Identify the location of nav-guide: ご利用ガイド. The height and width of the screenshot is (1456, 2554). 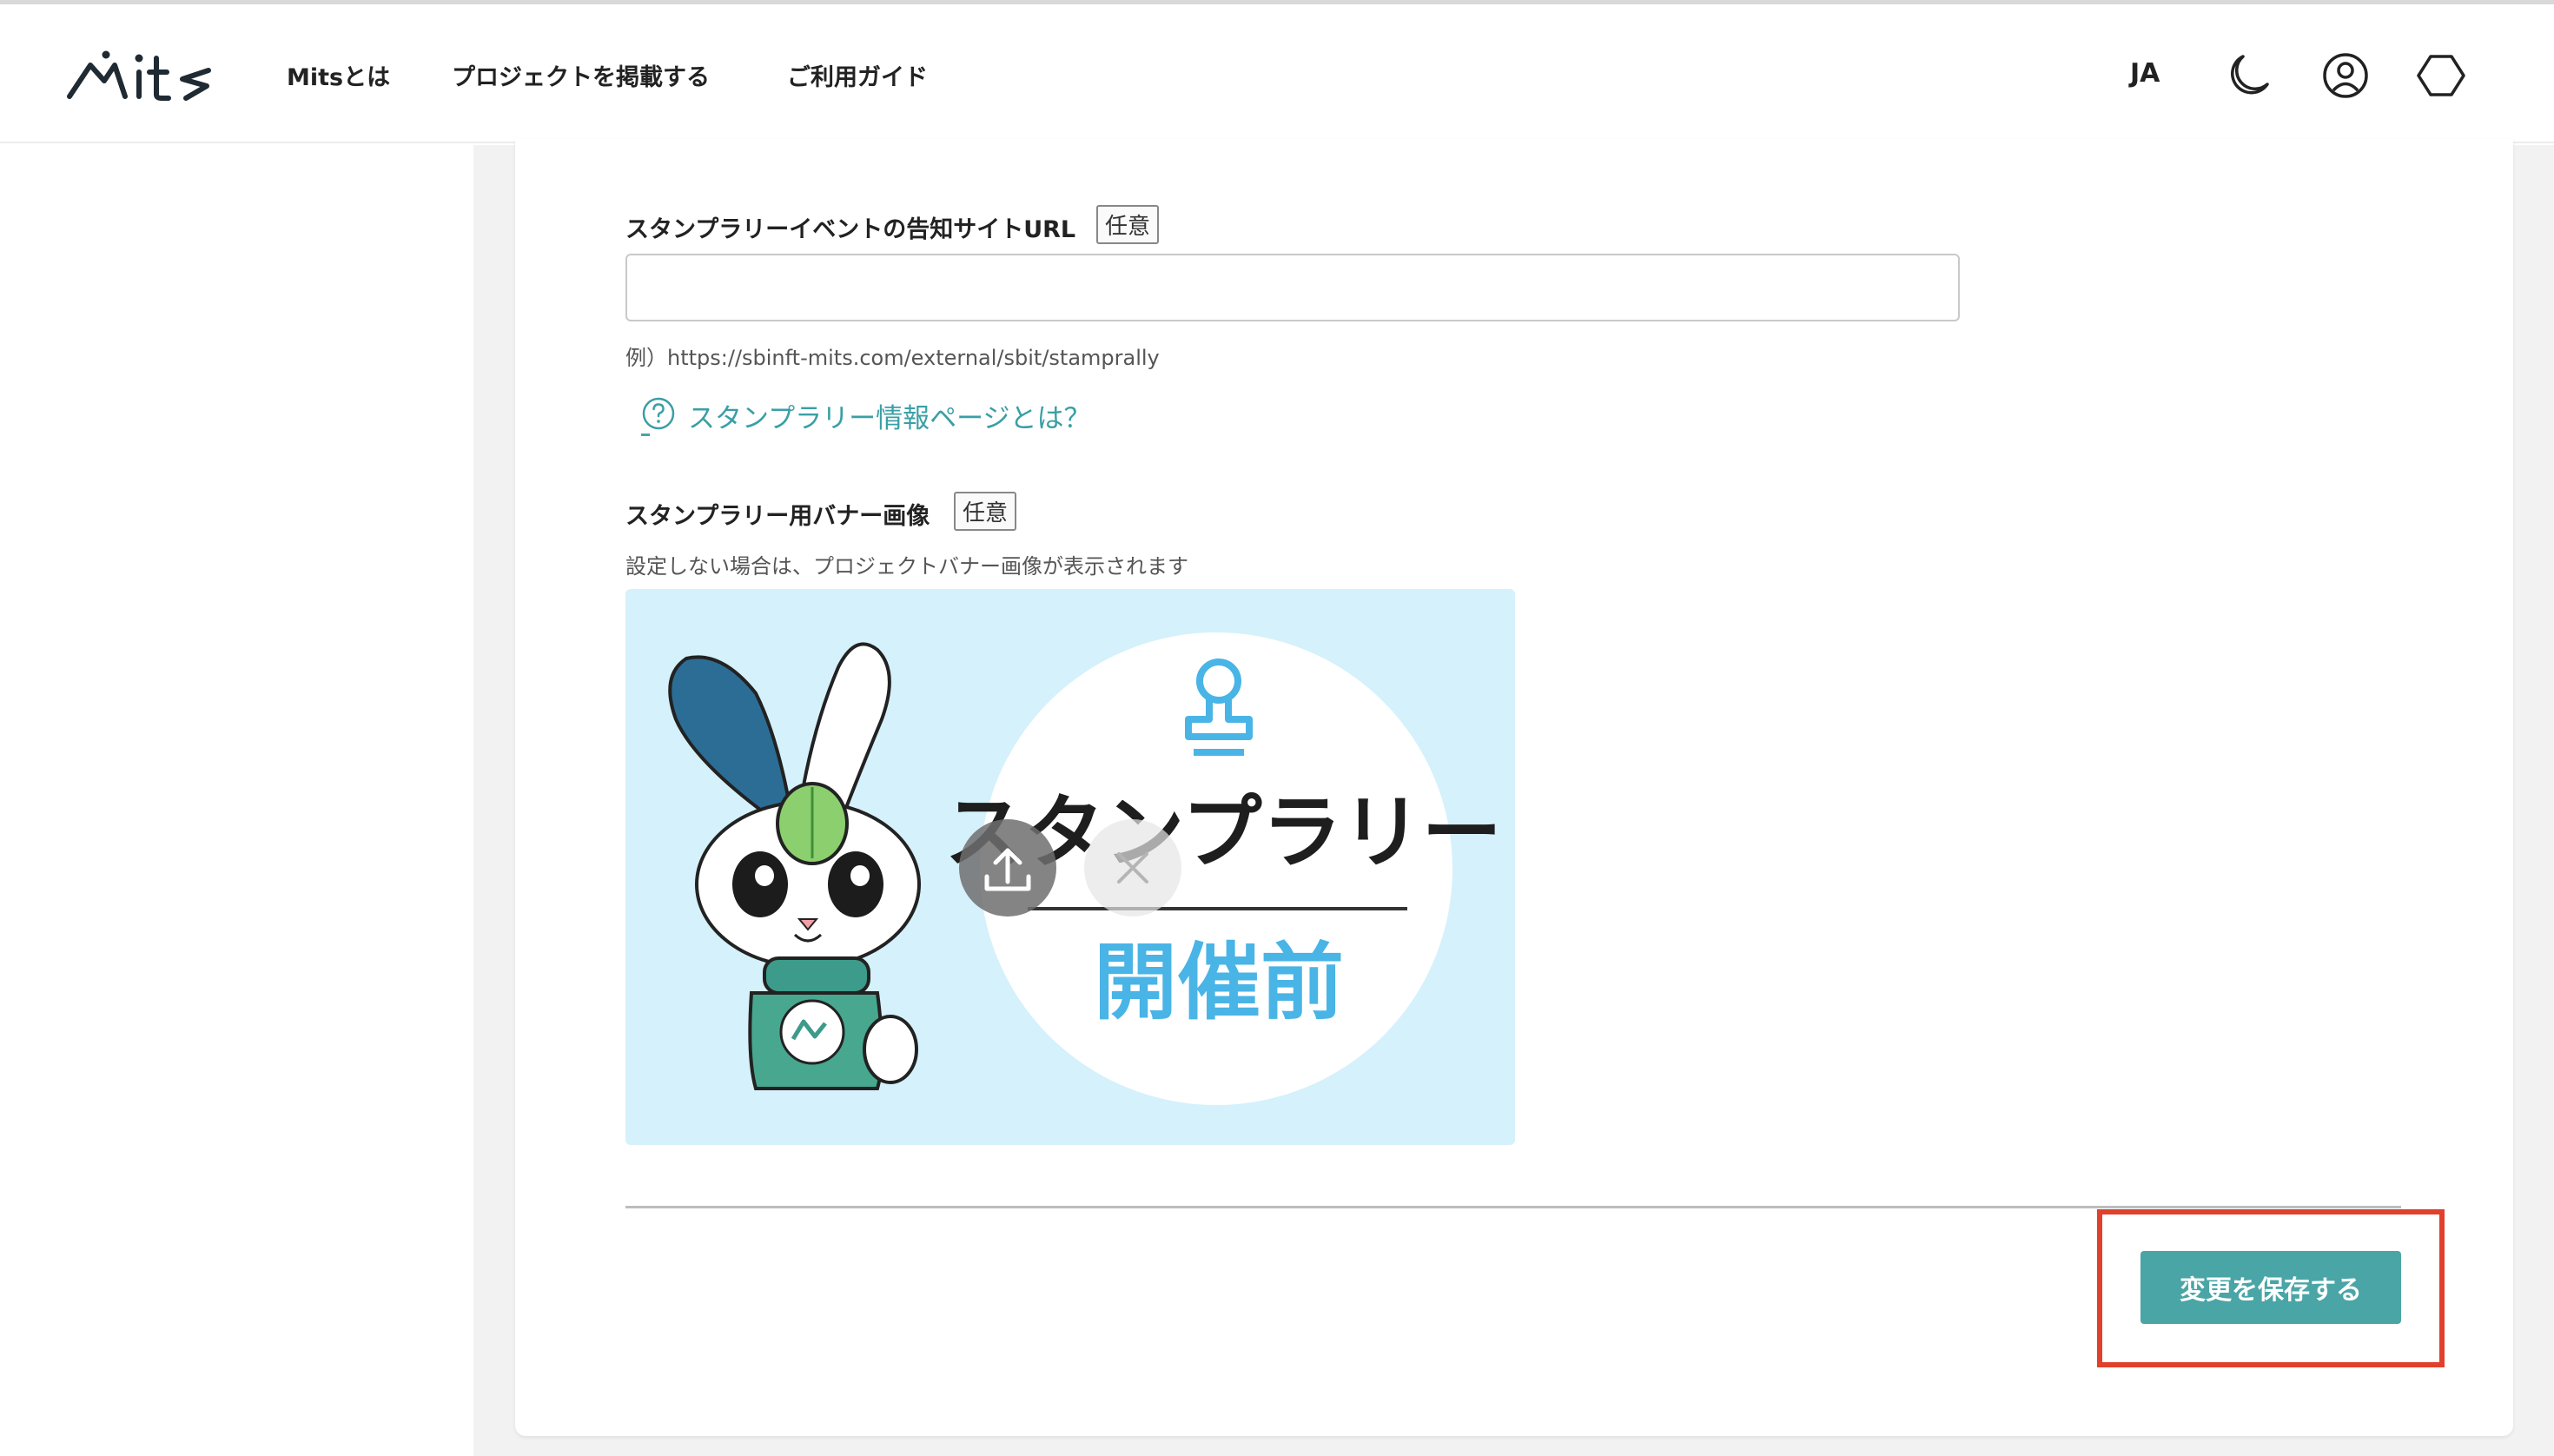
(858, 75).